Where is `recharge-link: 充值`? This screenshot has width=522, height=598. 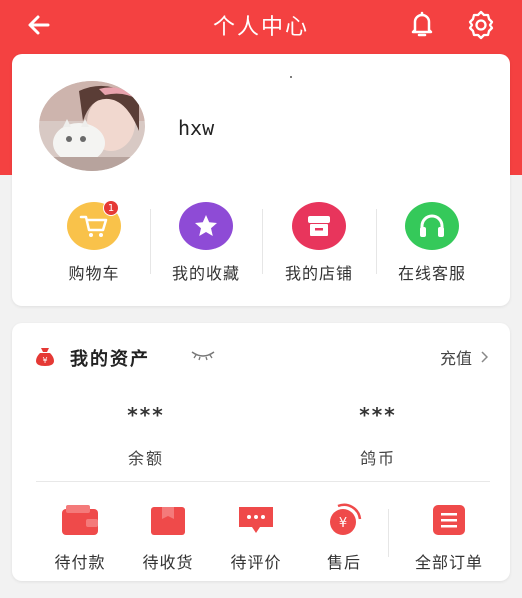 recharge-link: 充值 is located at coordinates (464, 357).